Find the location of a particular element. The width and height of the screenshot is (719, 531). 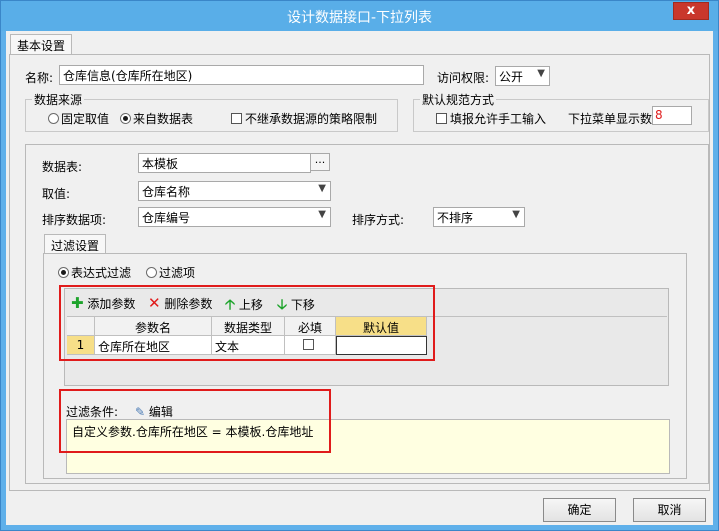

radio-from-table: 来自数据表 is located at coordinates (156, 118).